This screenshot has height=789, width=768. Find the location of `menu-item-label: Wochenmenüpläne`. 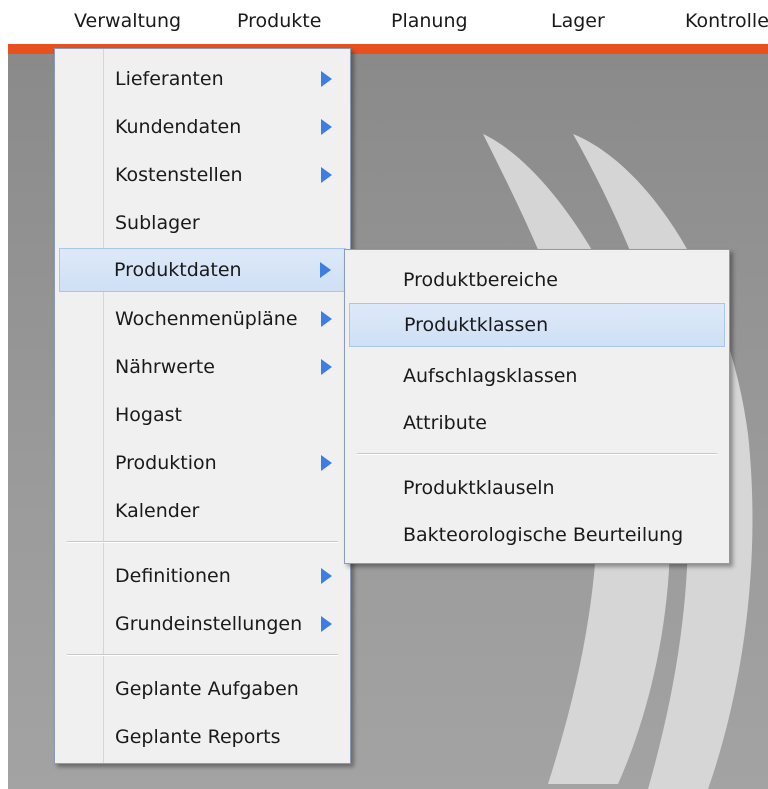

menu-item-label: Wochenmenüpläne is located at coordinates (206, 319).